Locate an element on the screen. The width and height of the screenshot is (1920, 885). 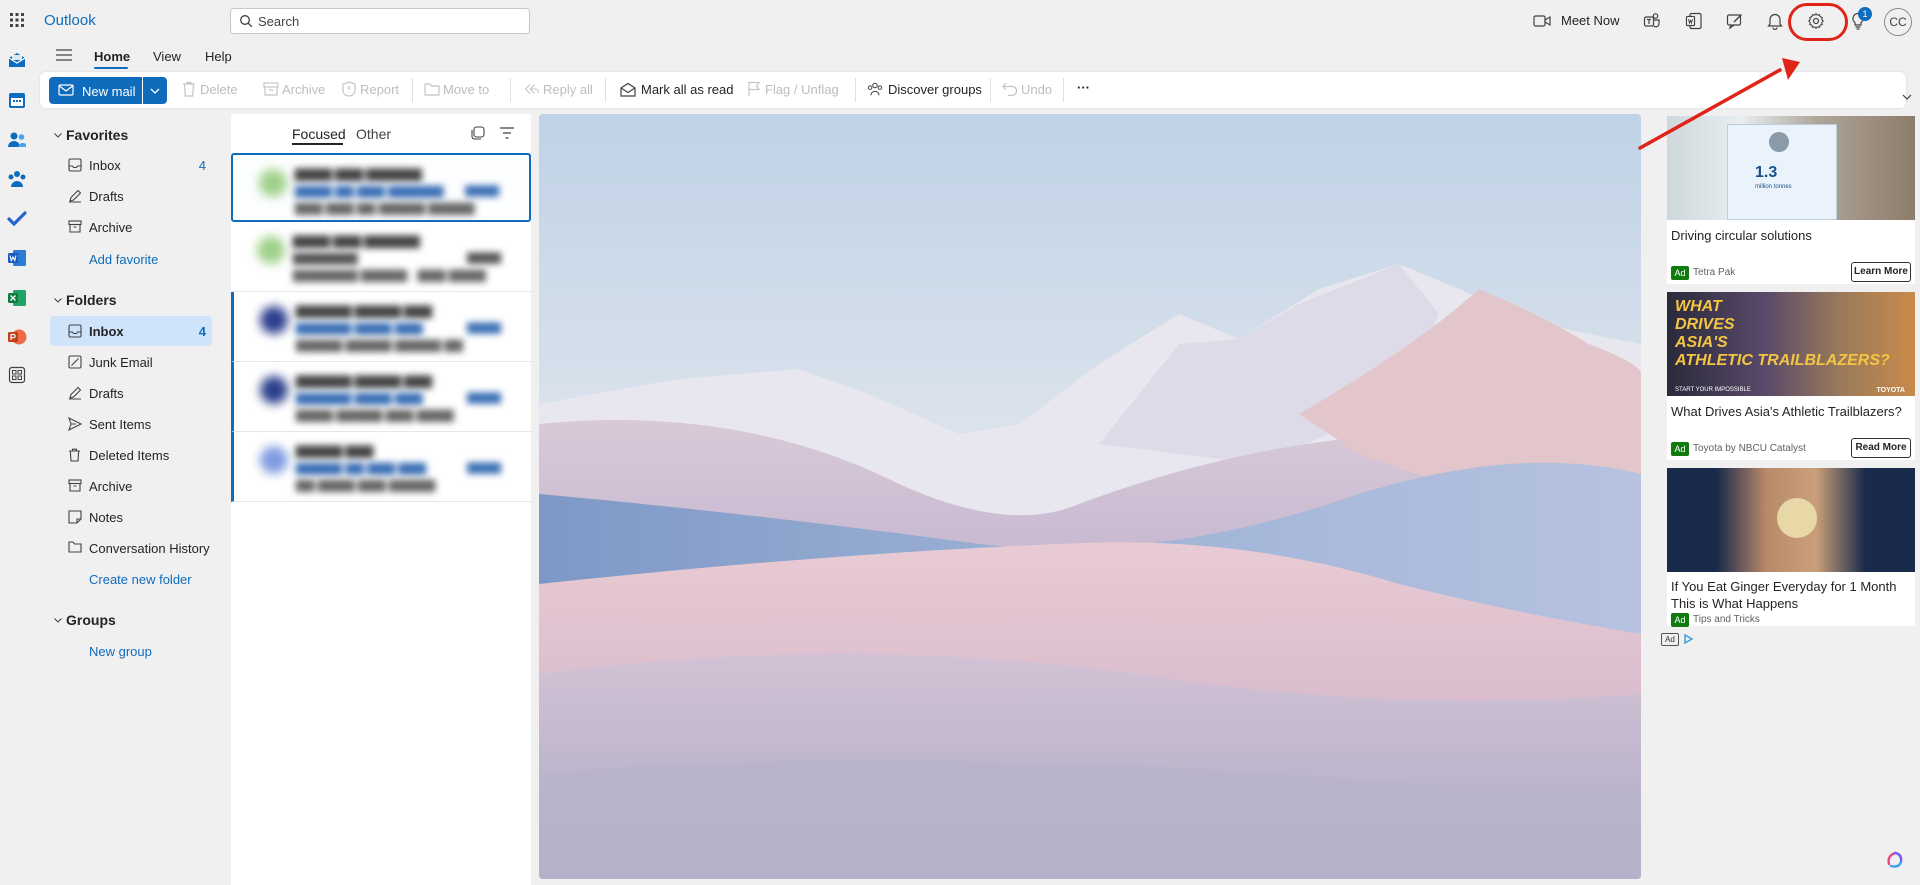
folder-junk-email: Junk Email is located at coordinates (131, 362).